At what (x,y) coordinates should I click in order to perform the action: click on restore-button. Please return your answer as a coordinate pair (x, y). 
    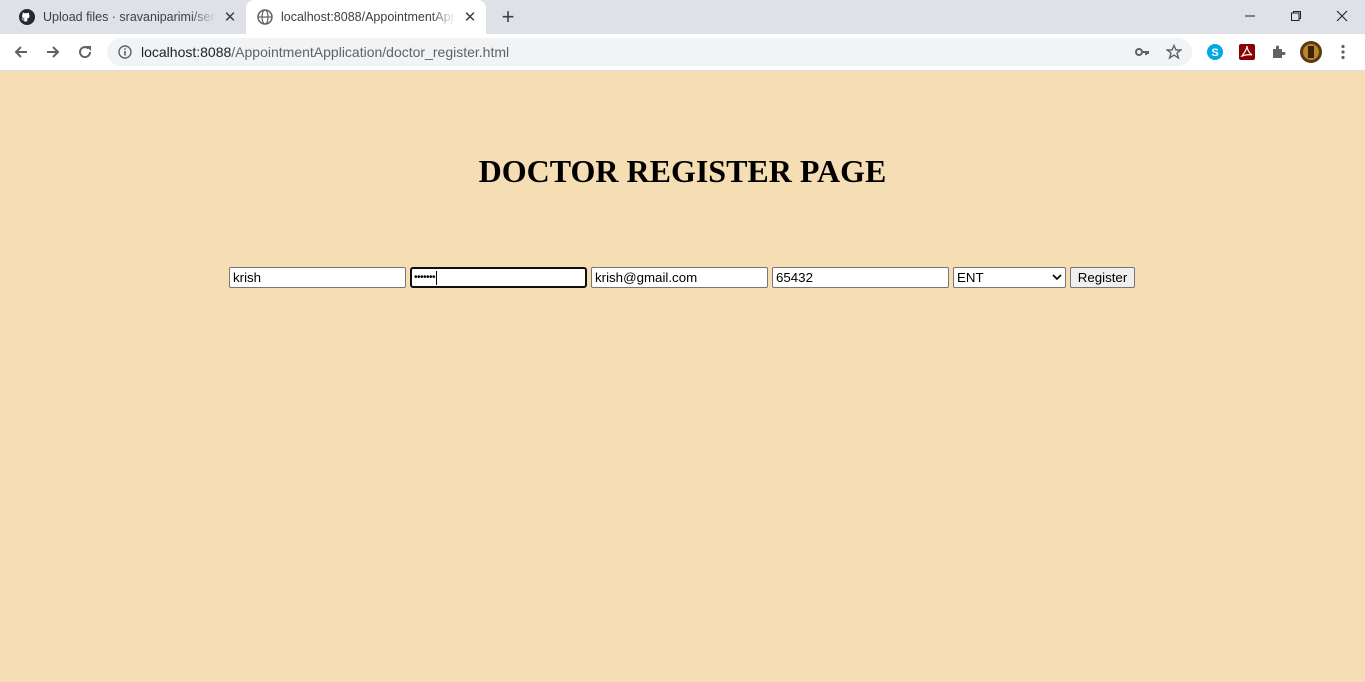
    Looking at the image, I should click on (1296, 16).